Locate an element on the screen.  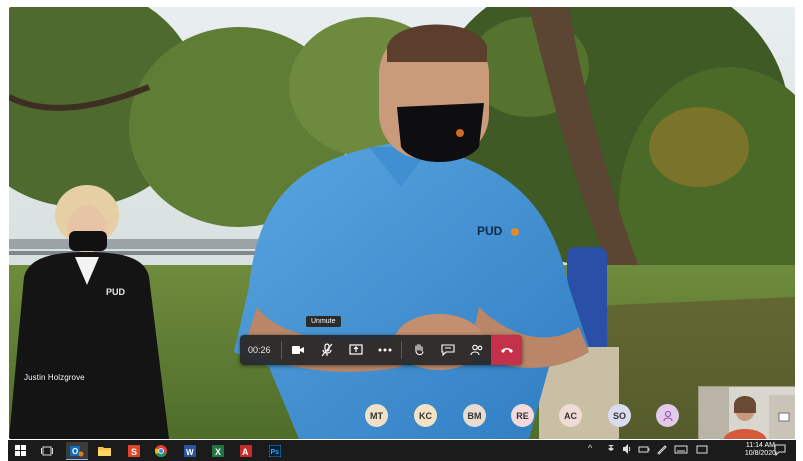
mic-button is located at coordinates (327, 350).